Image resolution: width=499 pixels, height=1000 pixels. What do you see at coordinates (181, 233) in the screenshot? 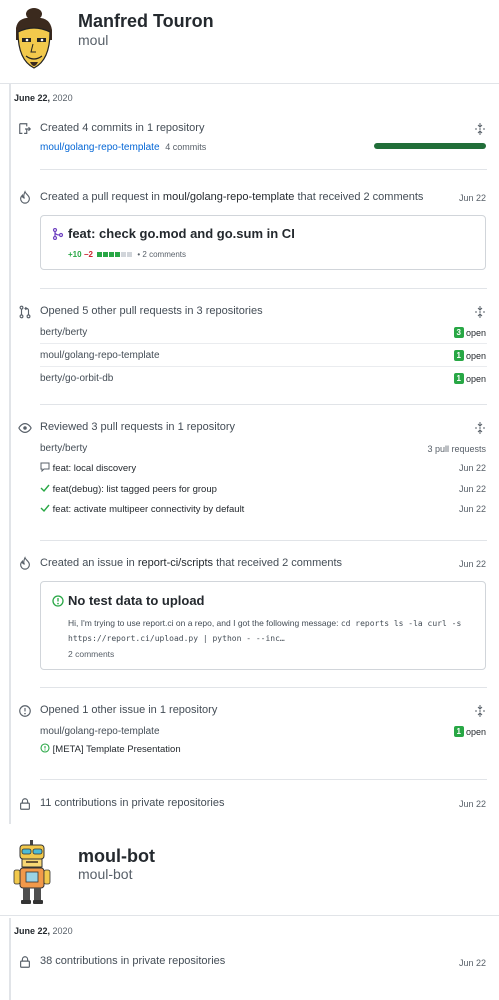
I see `pr-card-title: feat: check go.mod and go.sum in CI` at bounding box center [181, 233].